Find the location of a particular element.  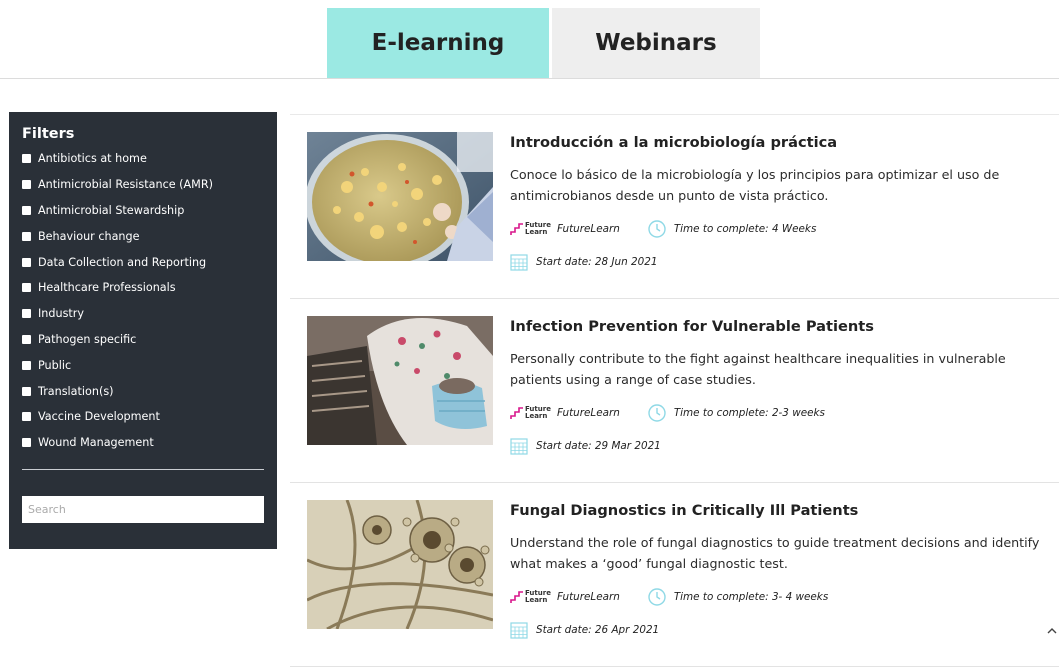

course-start-date: Start date: 29 Mar 2021 is located at coordinates (598, 446).